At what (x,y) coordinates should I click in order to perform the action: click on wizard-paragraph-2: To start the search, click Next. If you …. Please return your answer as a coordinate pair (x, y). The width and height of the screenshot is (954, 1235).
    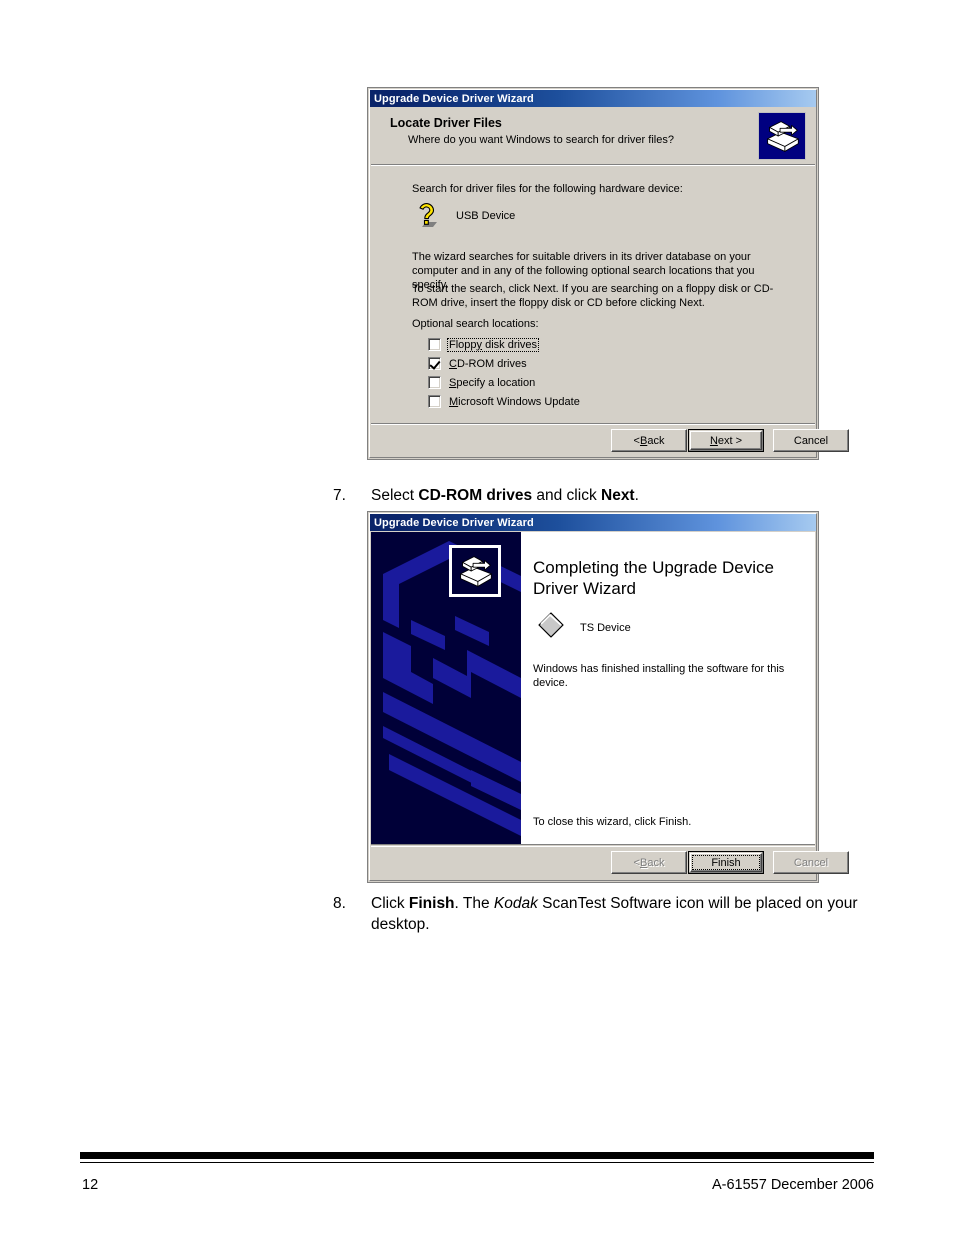
    Looking at the image, I should click on (593, 296).